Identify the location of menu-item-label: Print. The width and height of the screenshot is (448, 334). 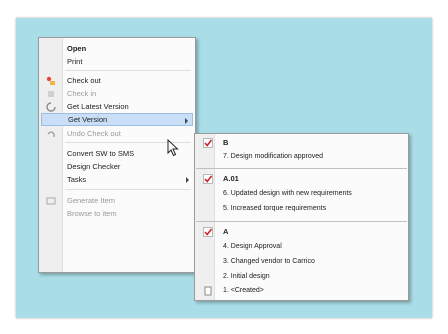
(75, 61).